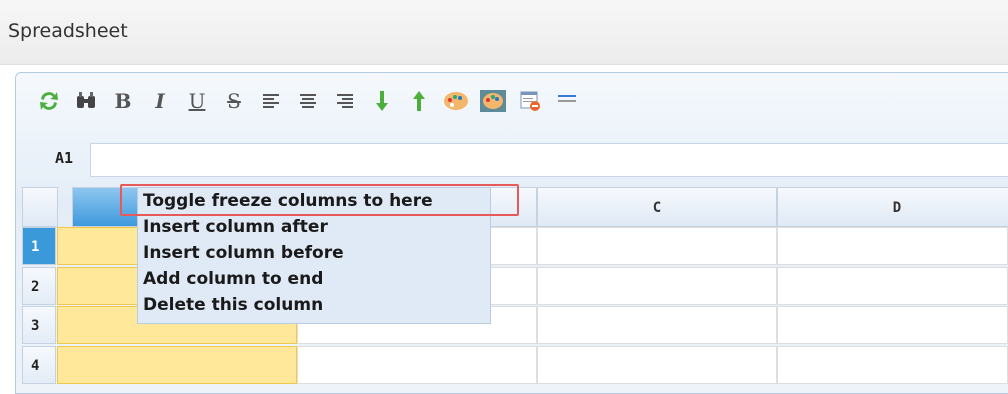 The image size is (1008, 394). What do you see at coordinates (243, 253) in the screenshot?
I see `menu-item-insert-before: Insert column before` at bounding box center [243, 253].